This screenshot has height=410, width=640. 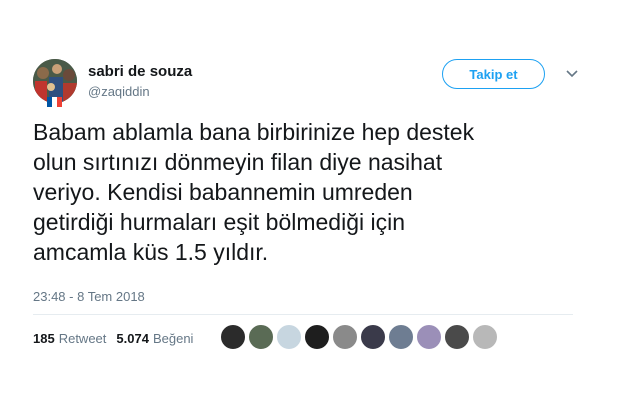 What do you see at coordinates (89, 296) in the screenshot?
I see `tweet-timestamp: 23:48 - 8 Tem 2018` at bounding box center [89, 296].